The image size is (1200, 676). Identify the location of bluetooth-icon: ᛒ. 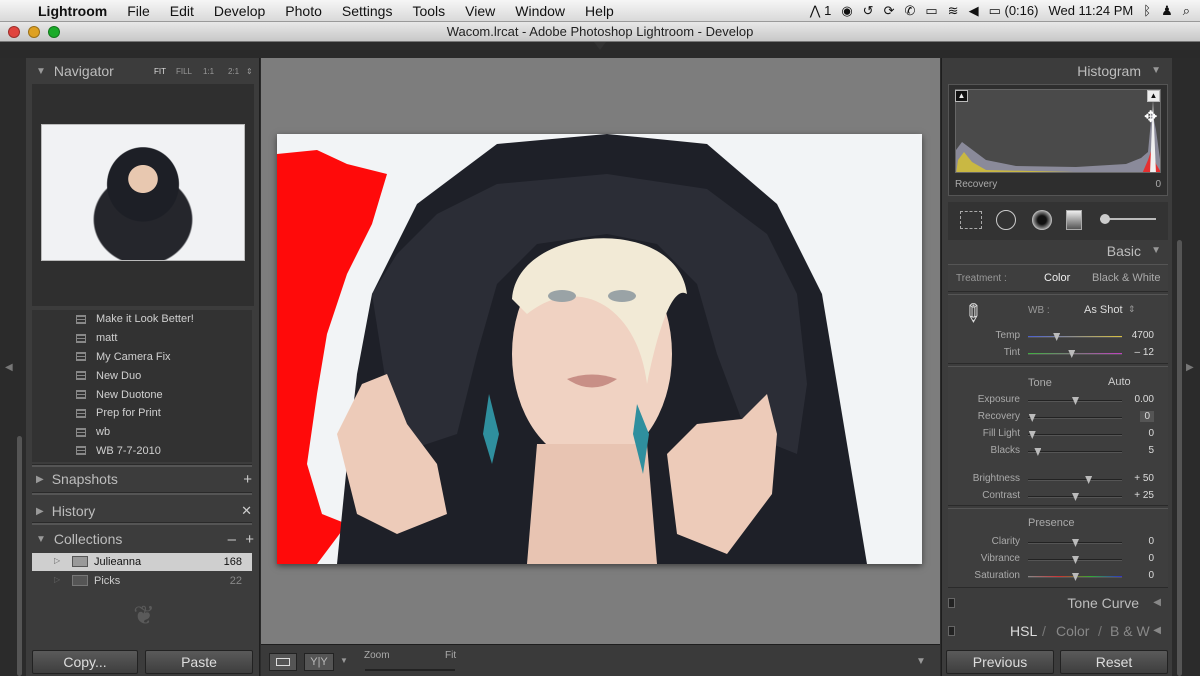
(1147, 10).